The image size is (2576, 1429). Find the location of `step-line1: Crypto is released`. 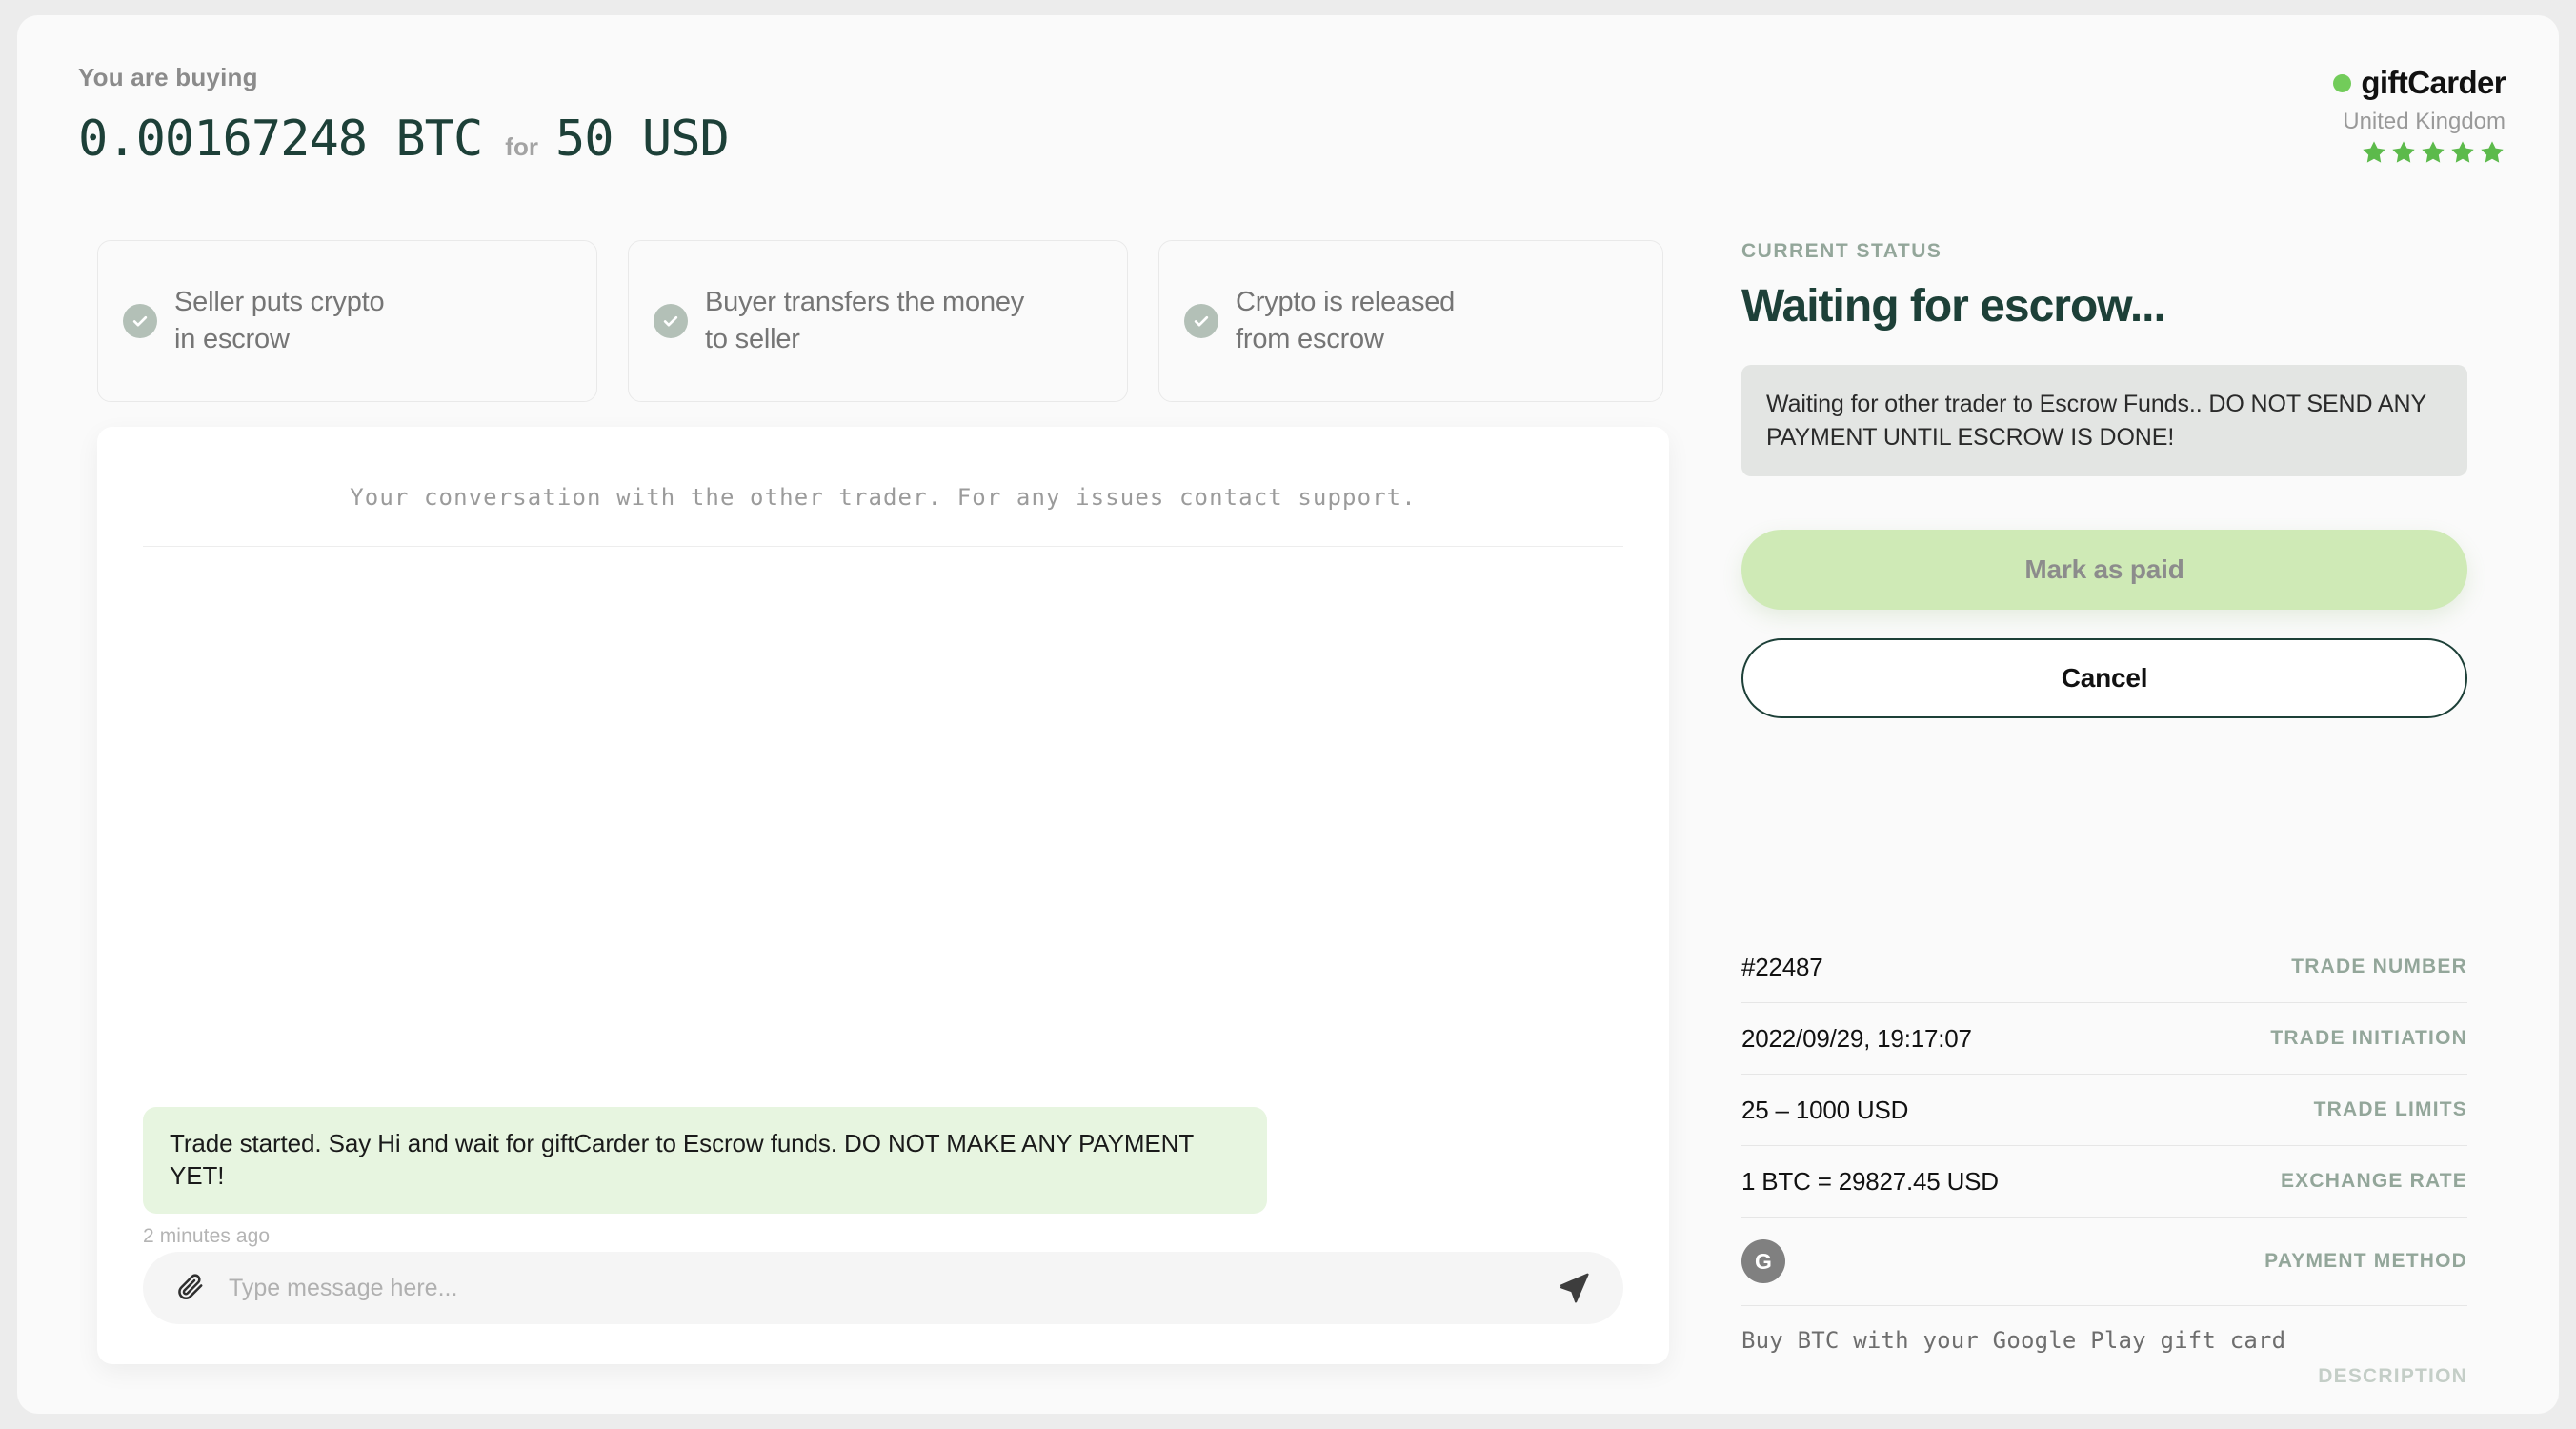

step-line1: Crypto is released is located at coordinates (1346, 302).